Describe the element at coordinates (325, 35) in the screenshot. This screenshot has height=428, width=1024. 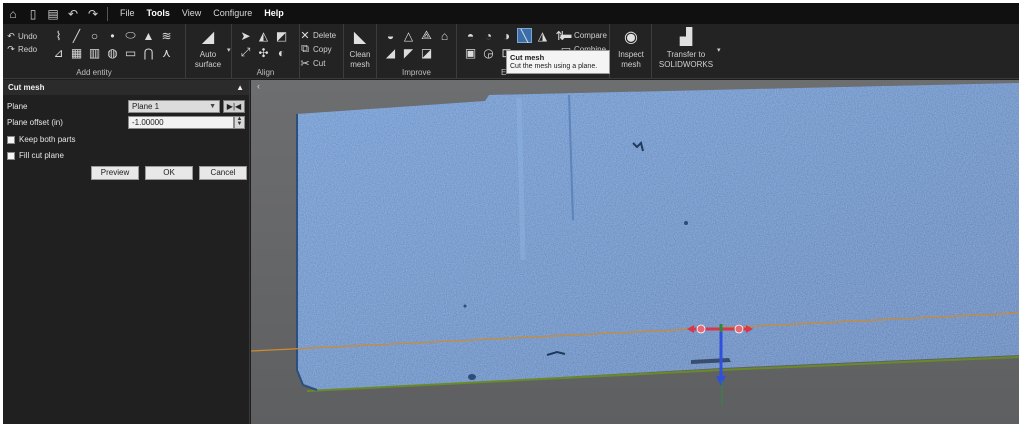
I see `delete-label: Delete` at that location.